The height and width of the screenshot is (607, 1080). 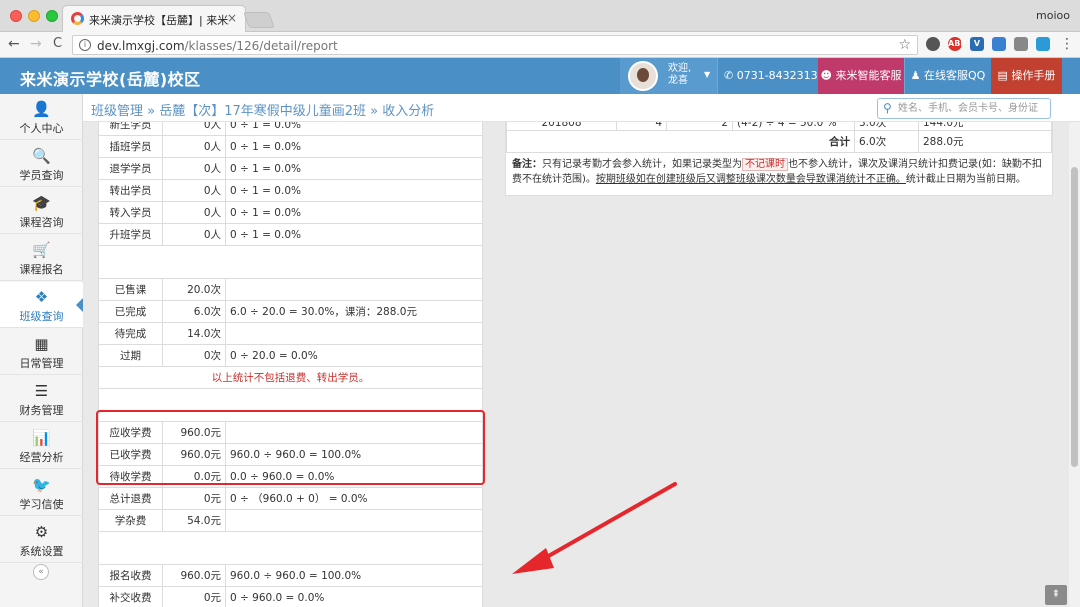 I want to click on stat-label: 退学学员, so click(x=130, y=168).